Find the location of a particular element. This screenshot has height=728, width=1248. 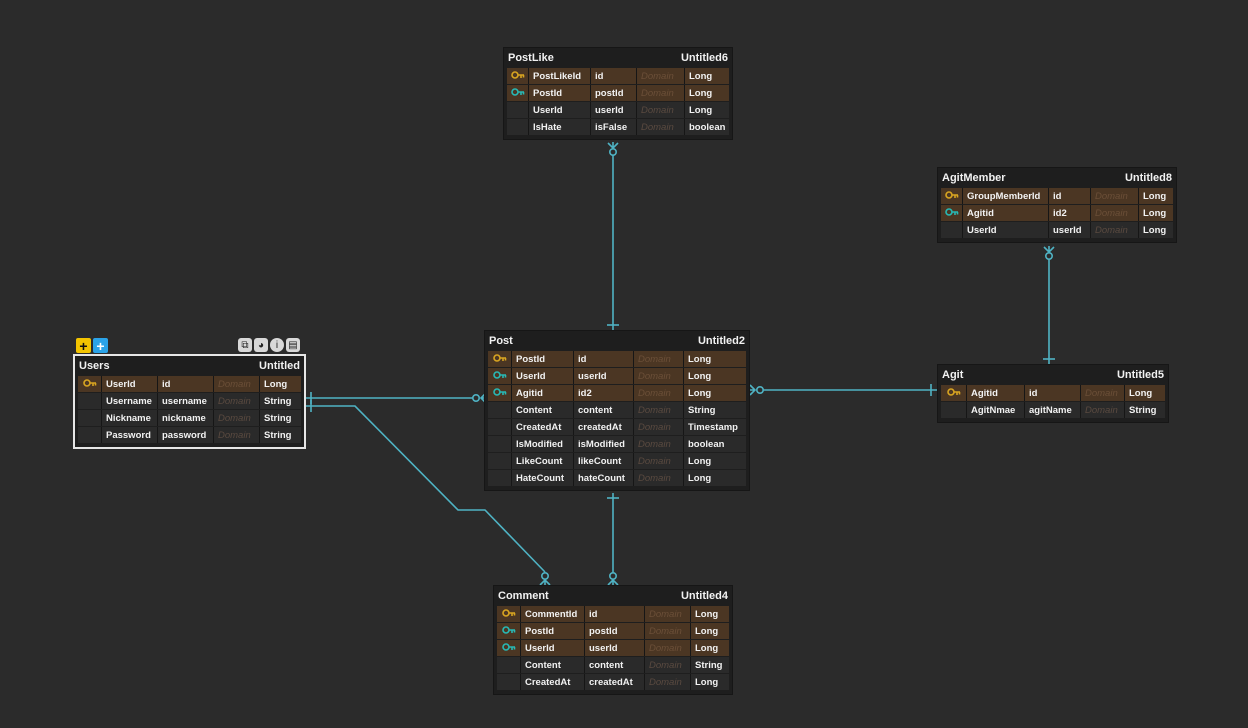

logical-name: IsHate is located at coordinates (560, 127).